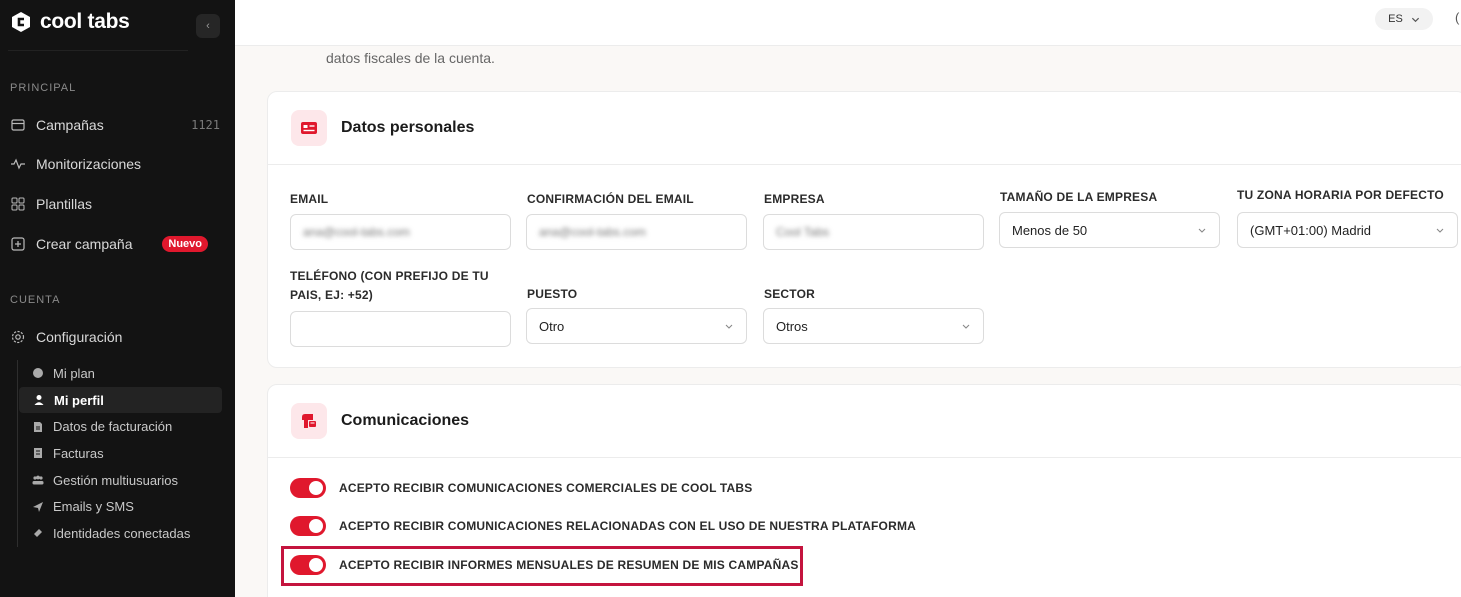  I want to click on chevron-left-icon: ‹, so click(208, 26).